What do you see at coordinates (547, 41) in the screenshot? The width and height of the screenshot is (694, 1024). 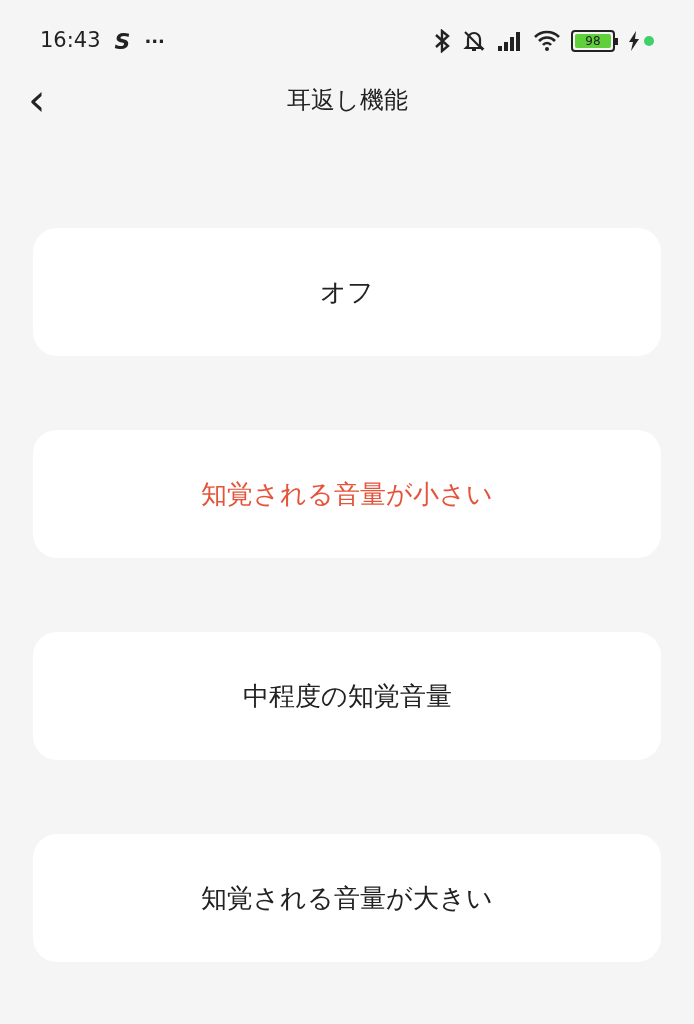 I see `wifi-icon` at bounding box center [547, 41].